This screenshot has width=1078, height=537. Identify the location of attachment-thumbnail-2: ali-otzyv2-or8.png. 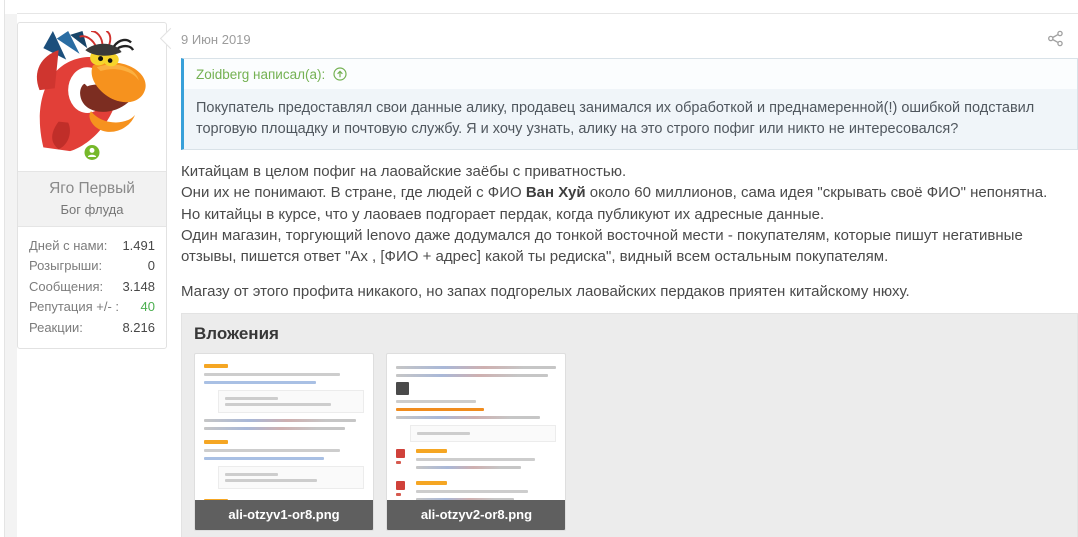
(476, 441).